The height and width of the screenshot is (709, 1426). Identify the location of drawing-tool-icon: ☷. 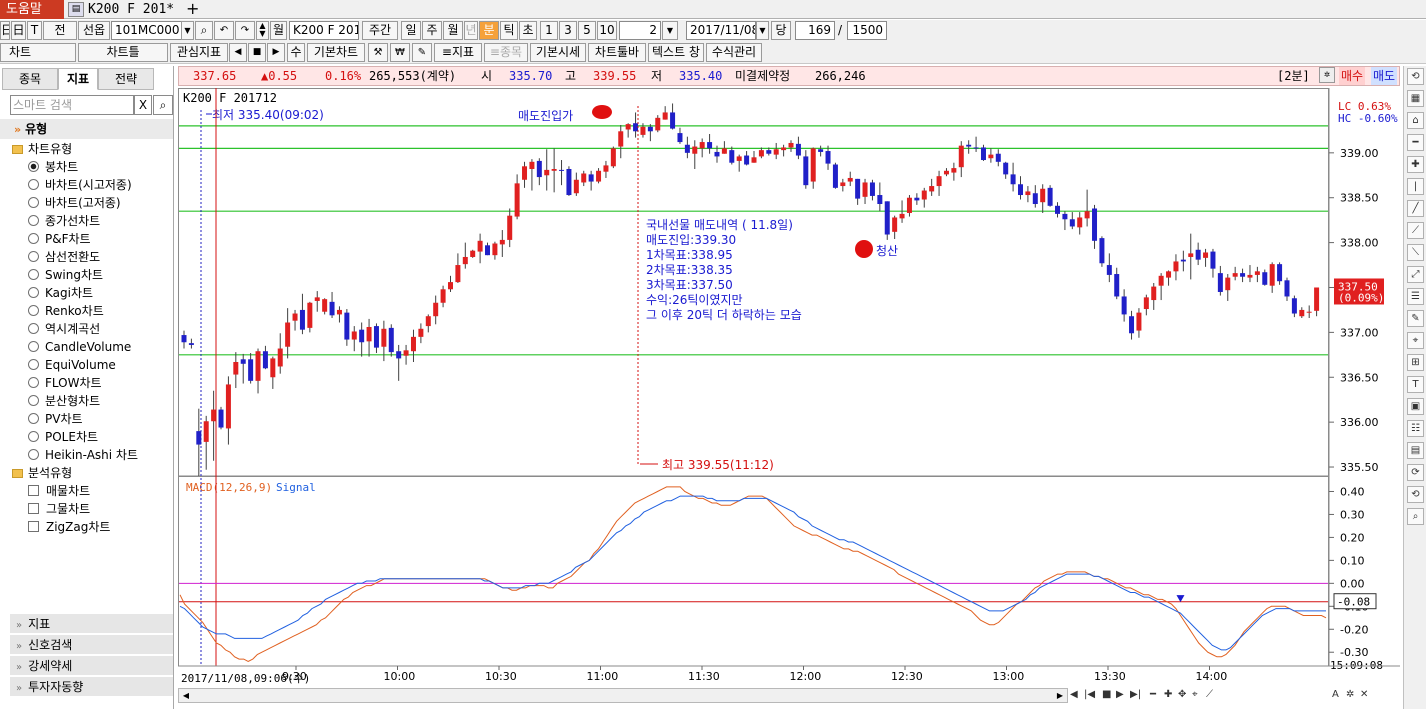
(1415, 428).